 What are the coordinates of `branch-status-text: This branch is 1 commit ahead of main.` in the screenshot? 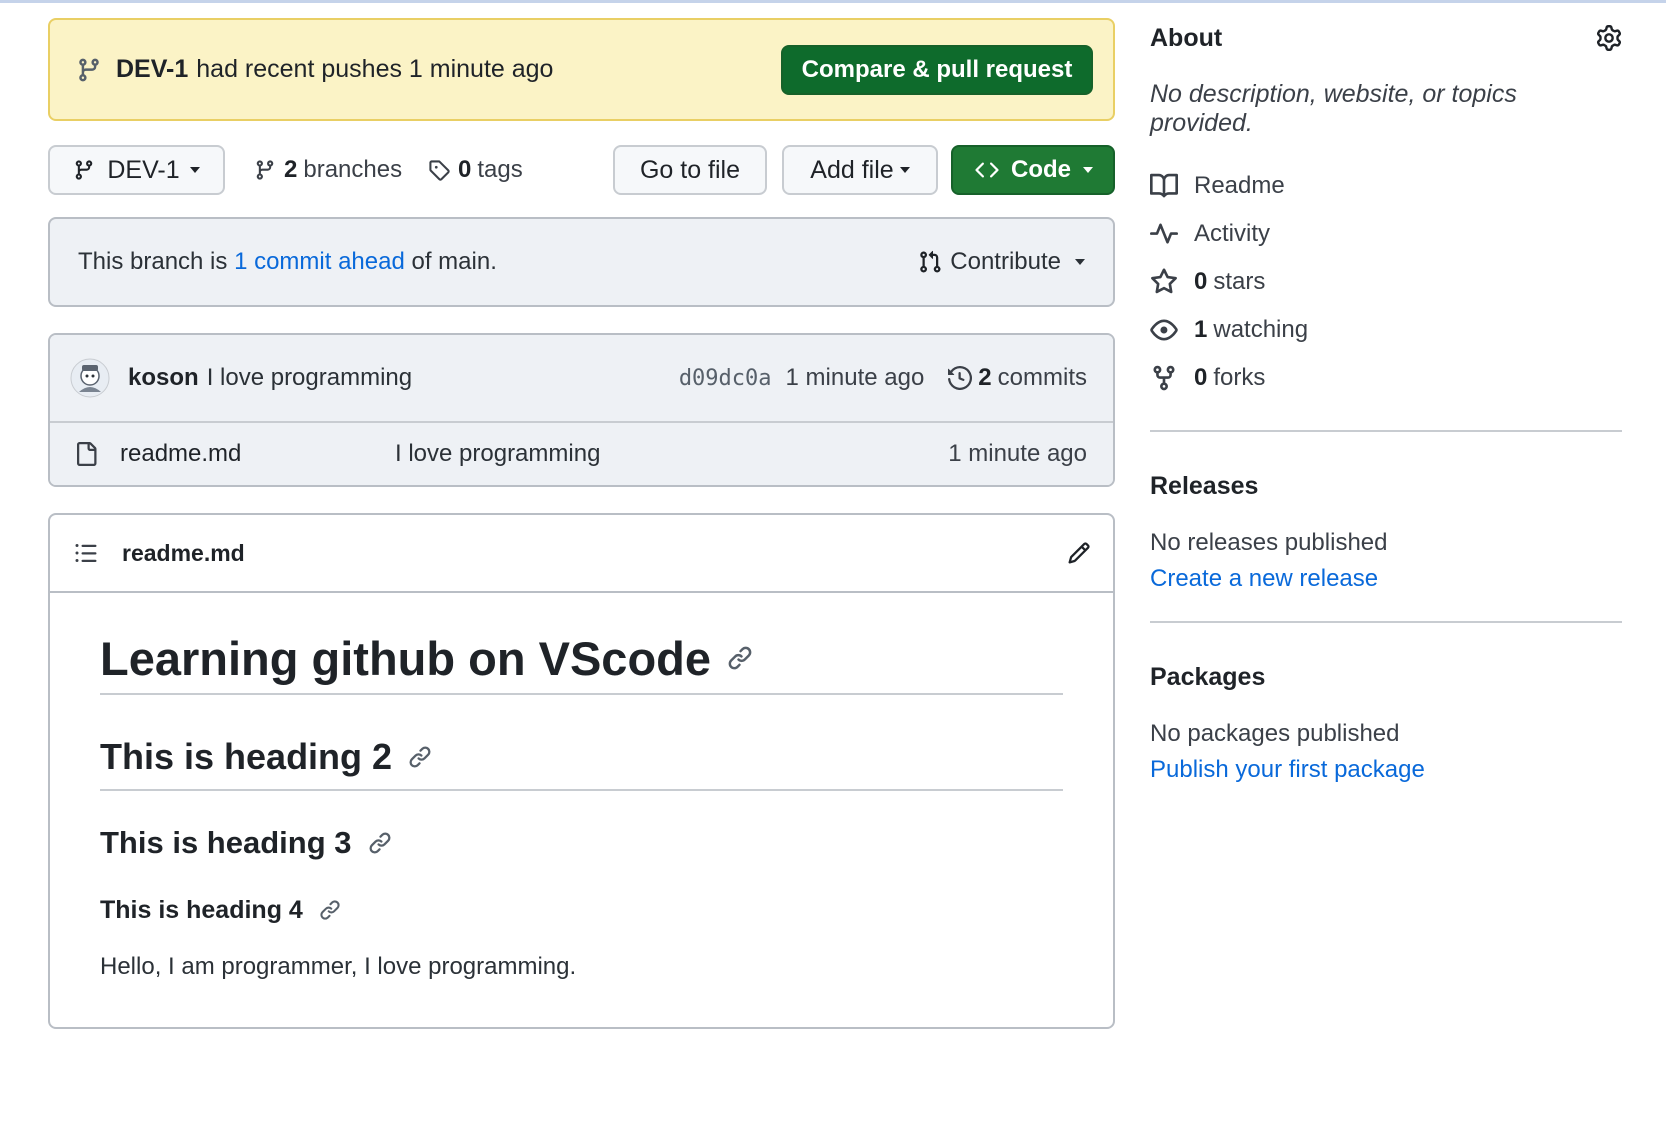 It's located at (287, 262).